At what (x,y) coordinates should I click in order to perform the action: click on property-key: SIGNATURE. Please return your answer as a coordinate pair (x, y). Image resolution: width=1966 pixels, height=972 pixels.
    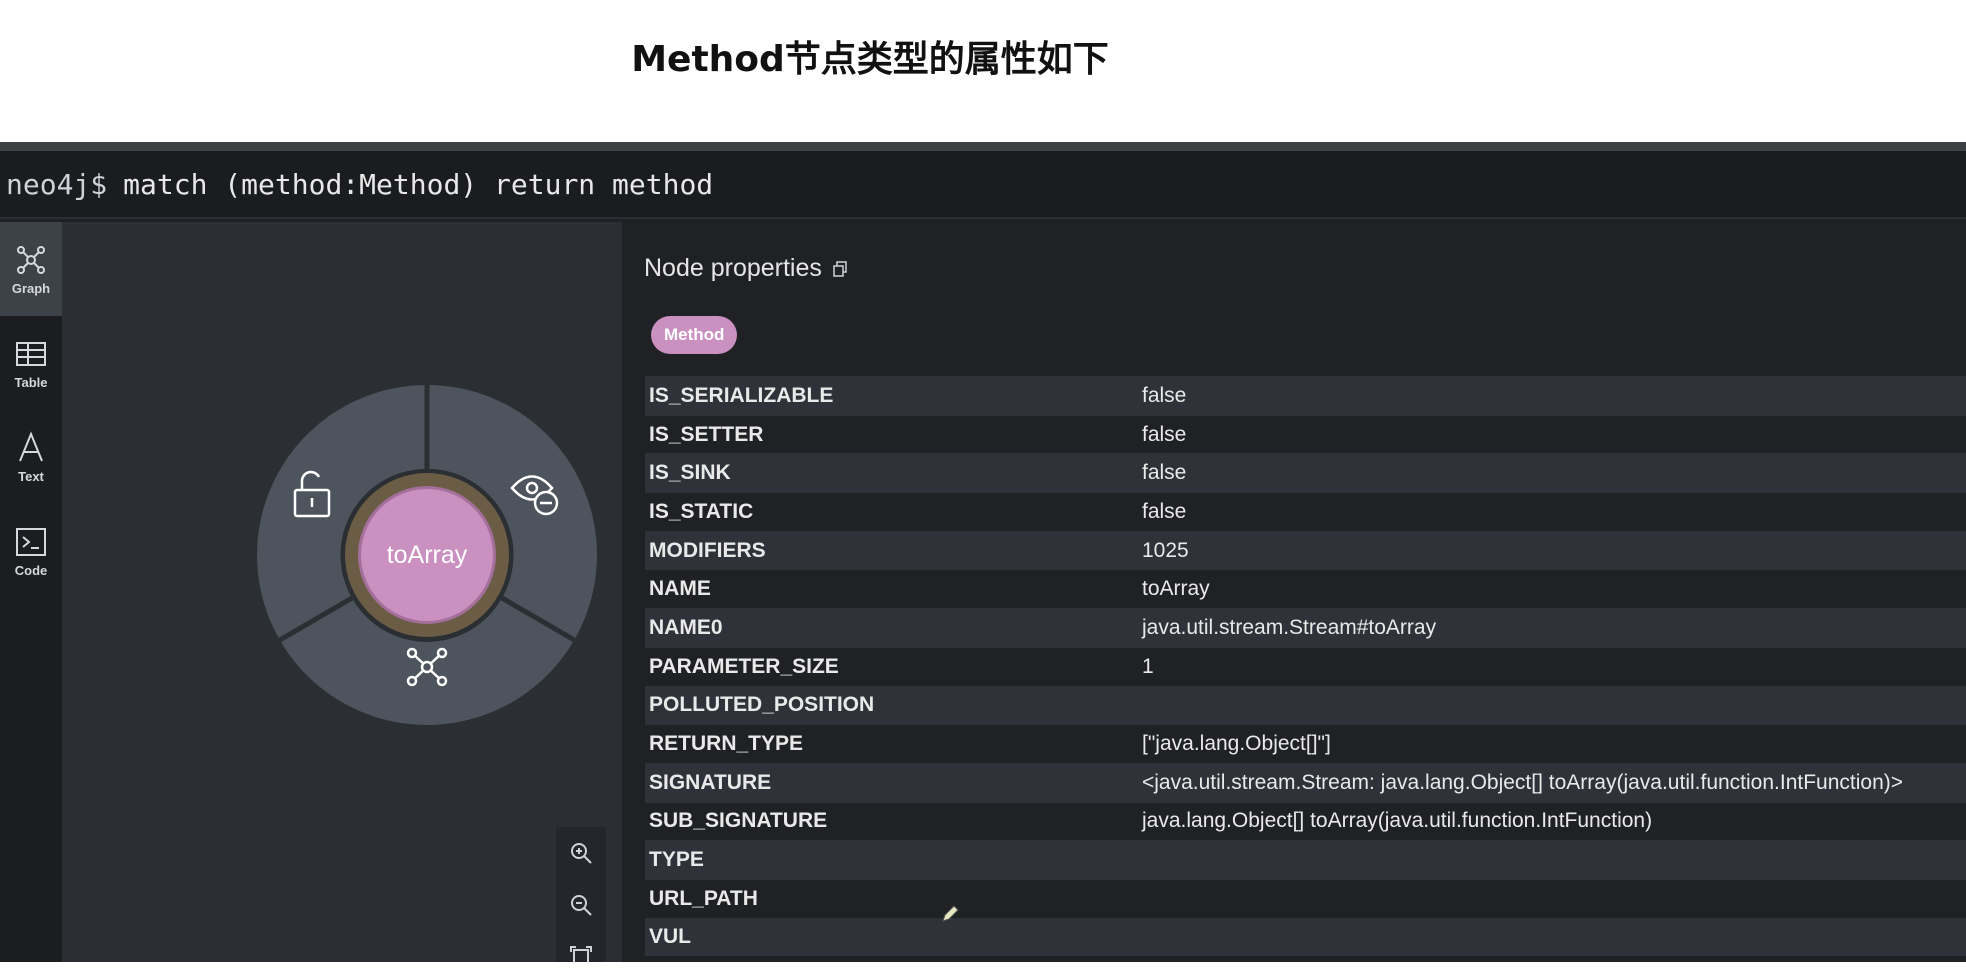
    Looking at the image, I should click on (710, 782).